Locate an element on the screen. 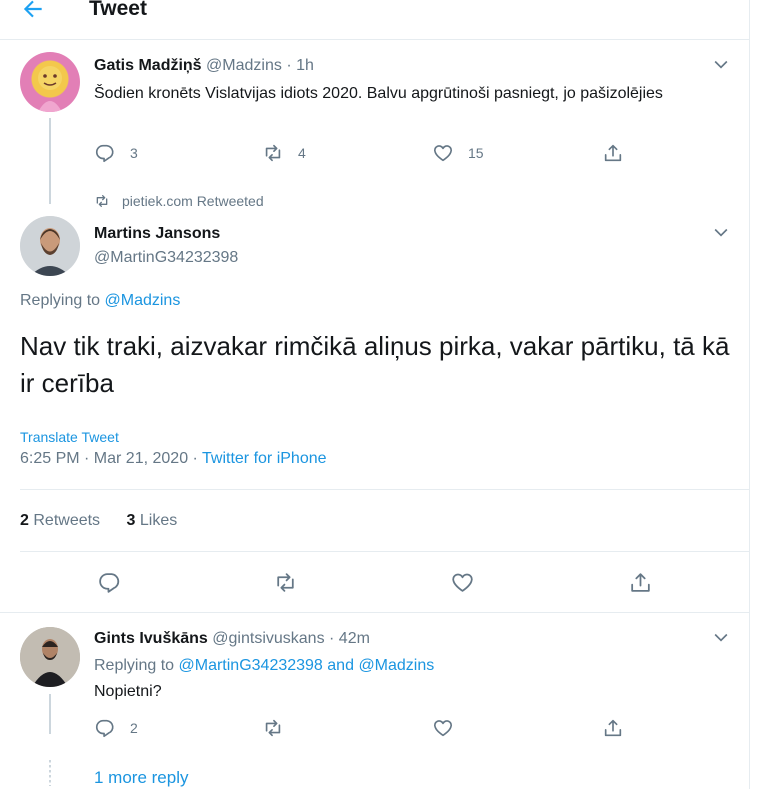  source-link: Twitter for iPhone is located at coordinates (264, 458).